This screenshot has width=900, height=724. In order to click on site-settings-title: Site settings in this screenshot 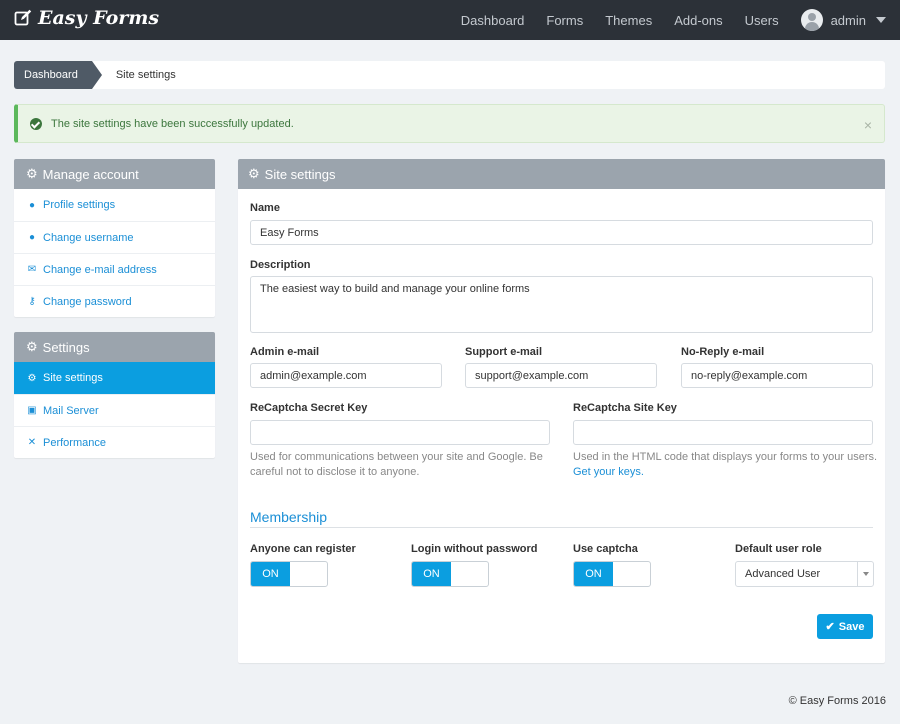, I will do `click(300, 174)`.